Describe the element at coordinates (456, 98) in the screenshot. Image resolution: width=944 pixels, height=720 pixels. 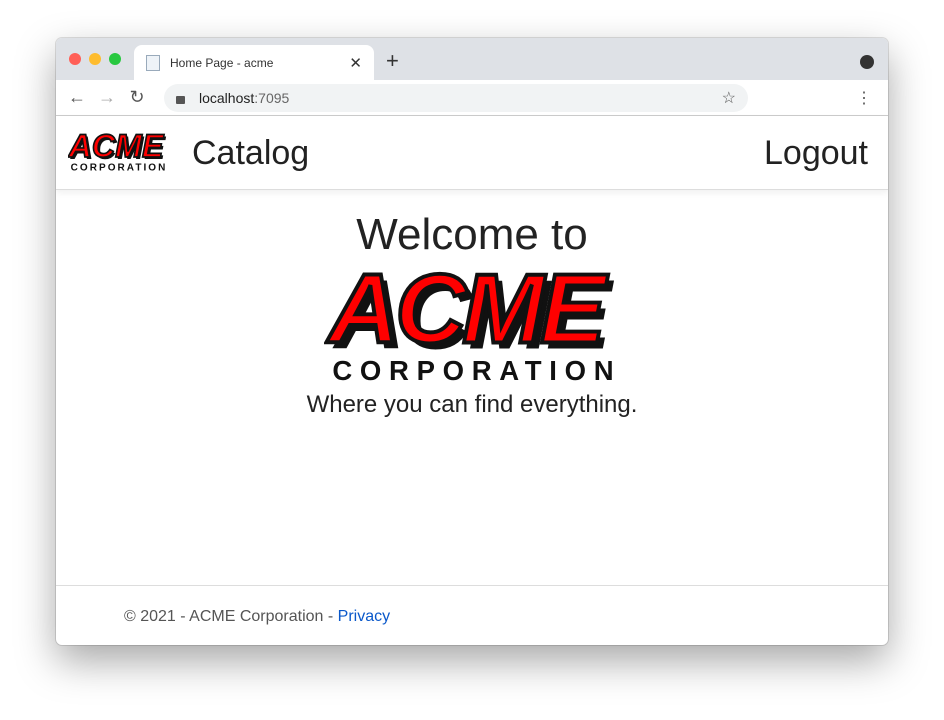
I see `address-bar: localhost:7095 ☆` at that location.